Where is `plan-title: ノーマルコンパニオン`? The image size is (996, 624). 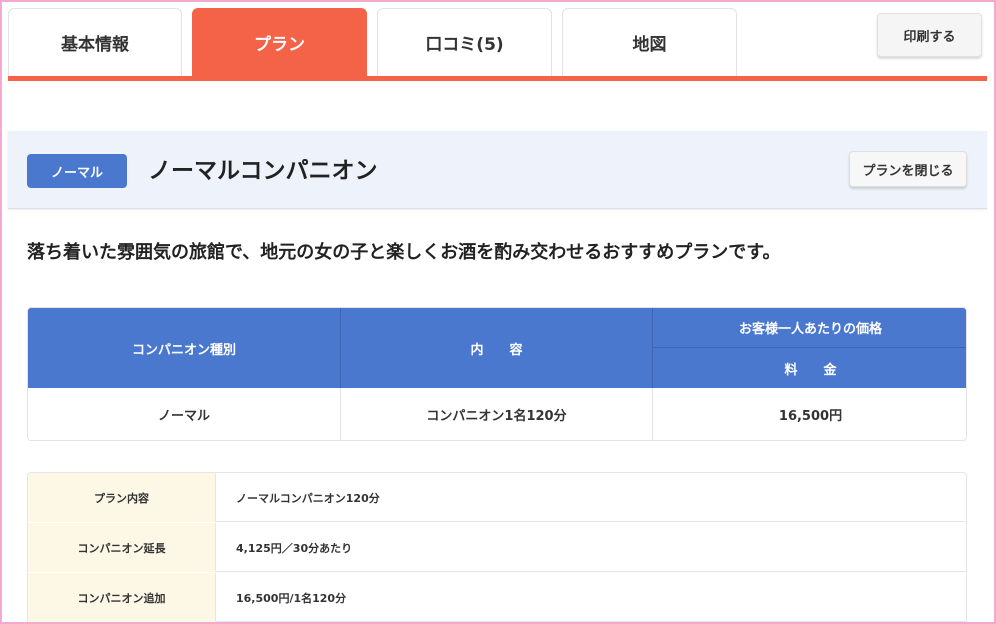 plan-title: ノーマルコンパニオン is located at coordinates (263, 171).